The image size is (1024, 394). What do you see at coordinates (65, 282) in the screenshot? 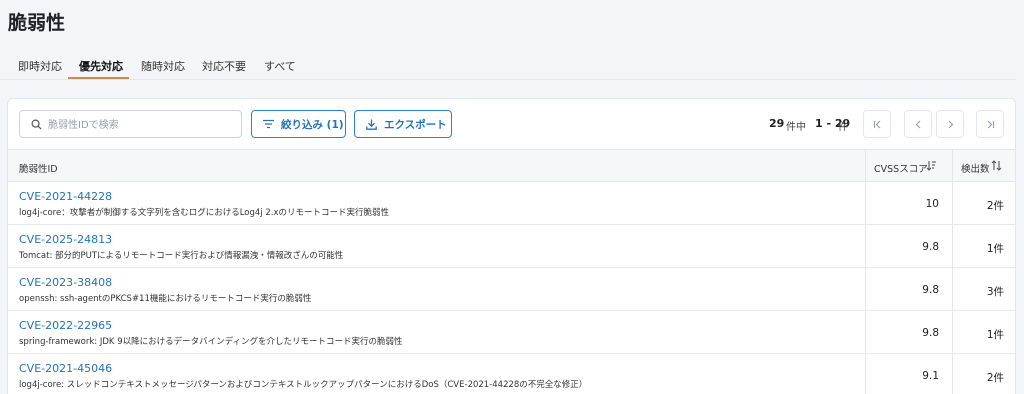
I see `cve-id-link: CVE-2023-38408` at bounding box center [65, 282].